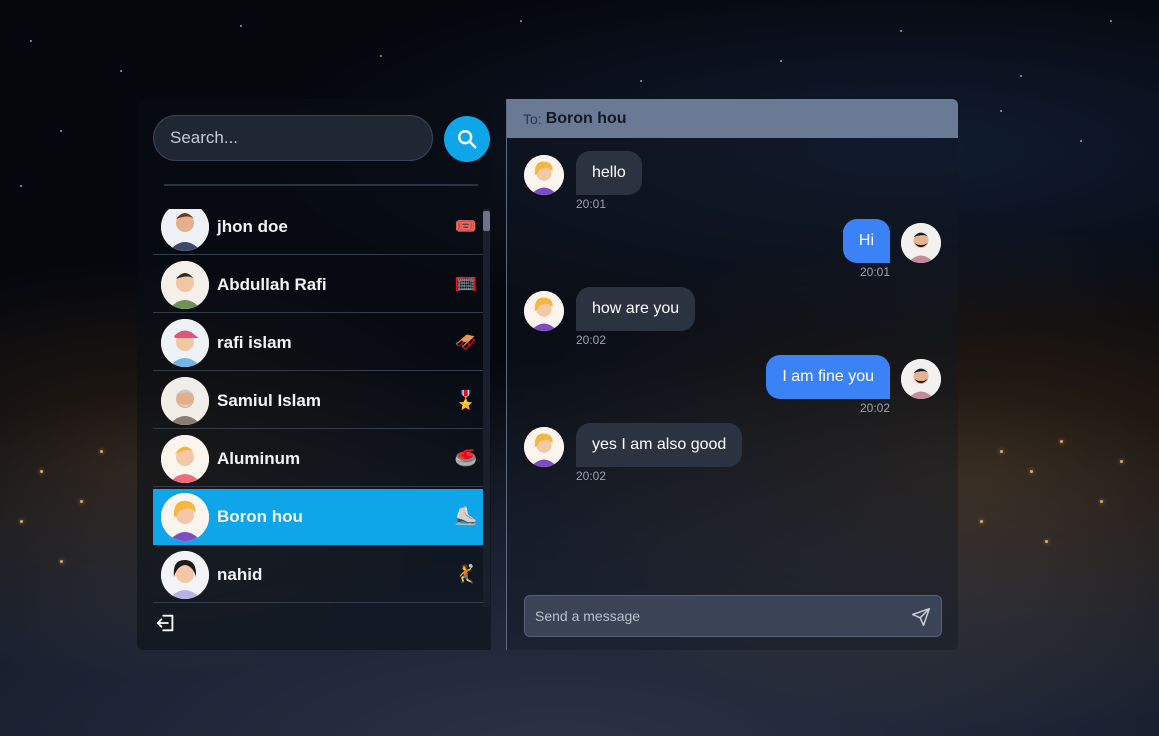 The image size is (1159, 736). Describe the element at coordinates (185, 400) in the screenshot. I see `old-man-grey-hair-avatar` at that location.